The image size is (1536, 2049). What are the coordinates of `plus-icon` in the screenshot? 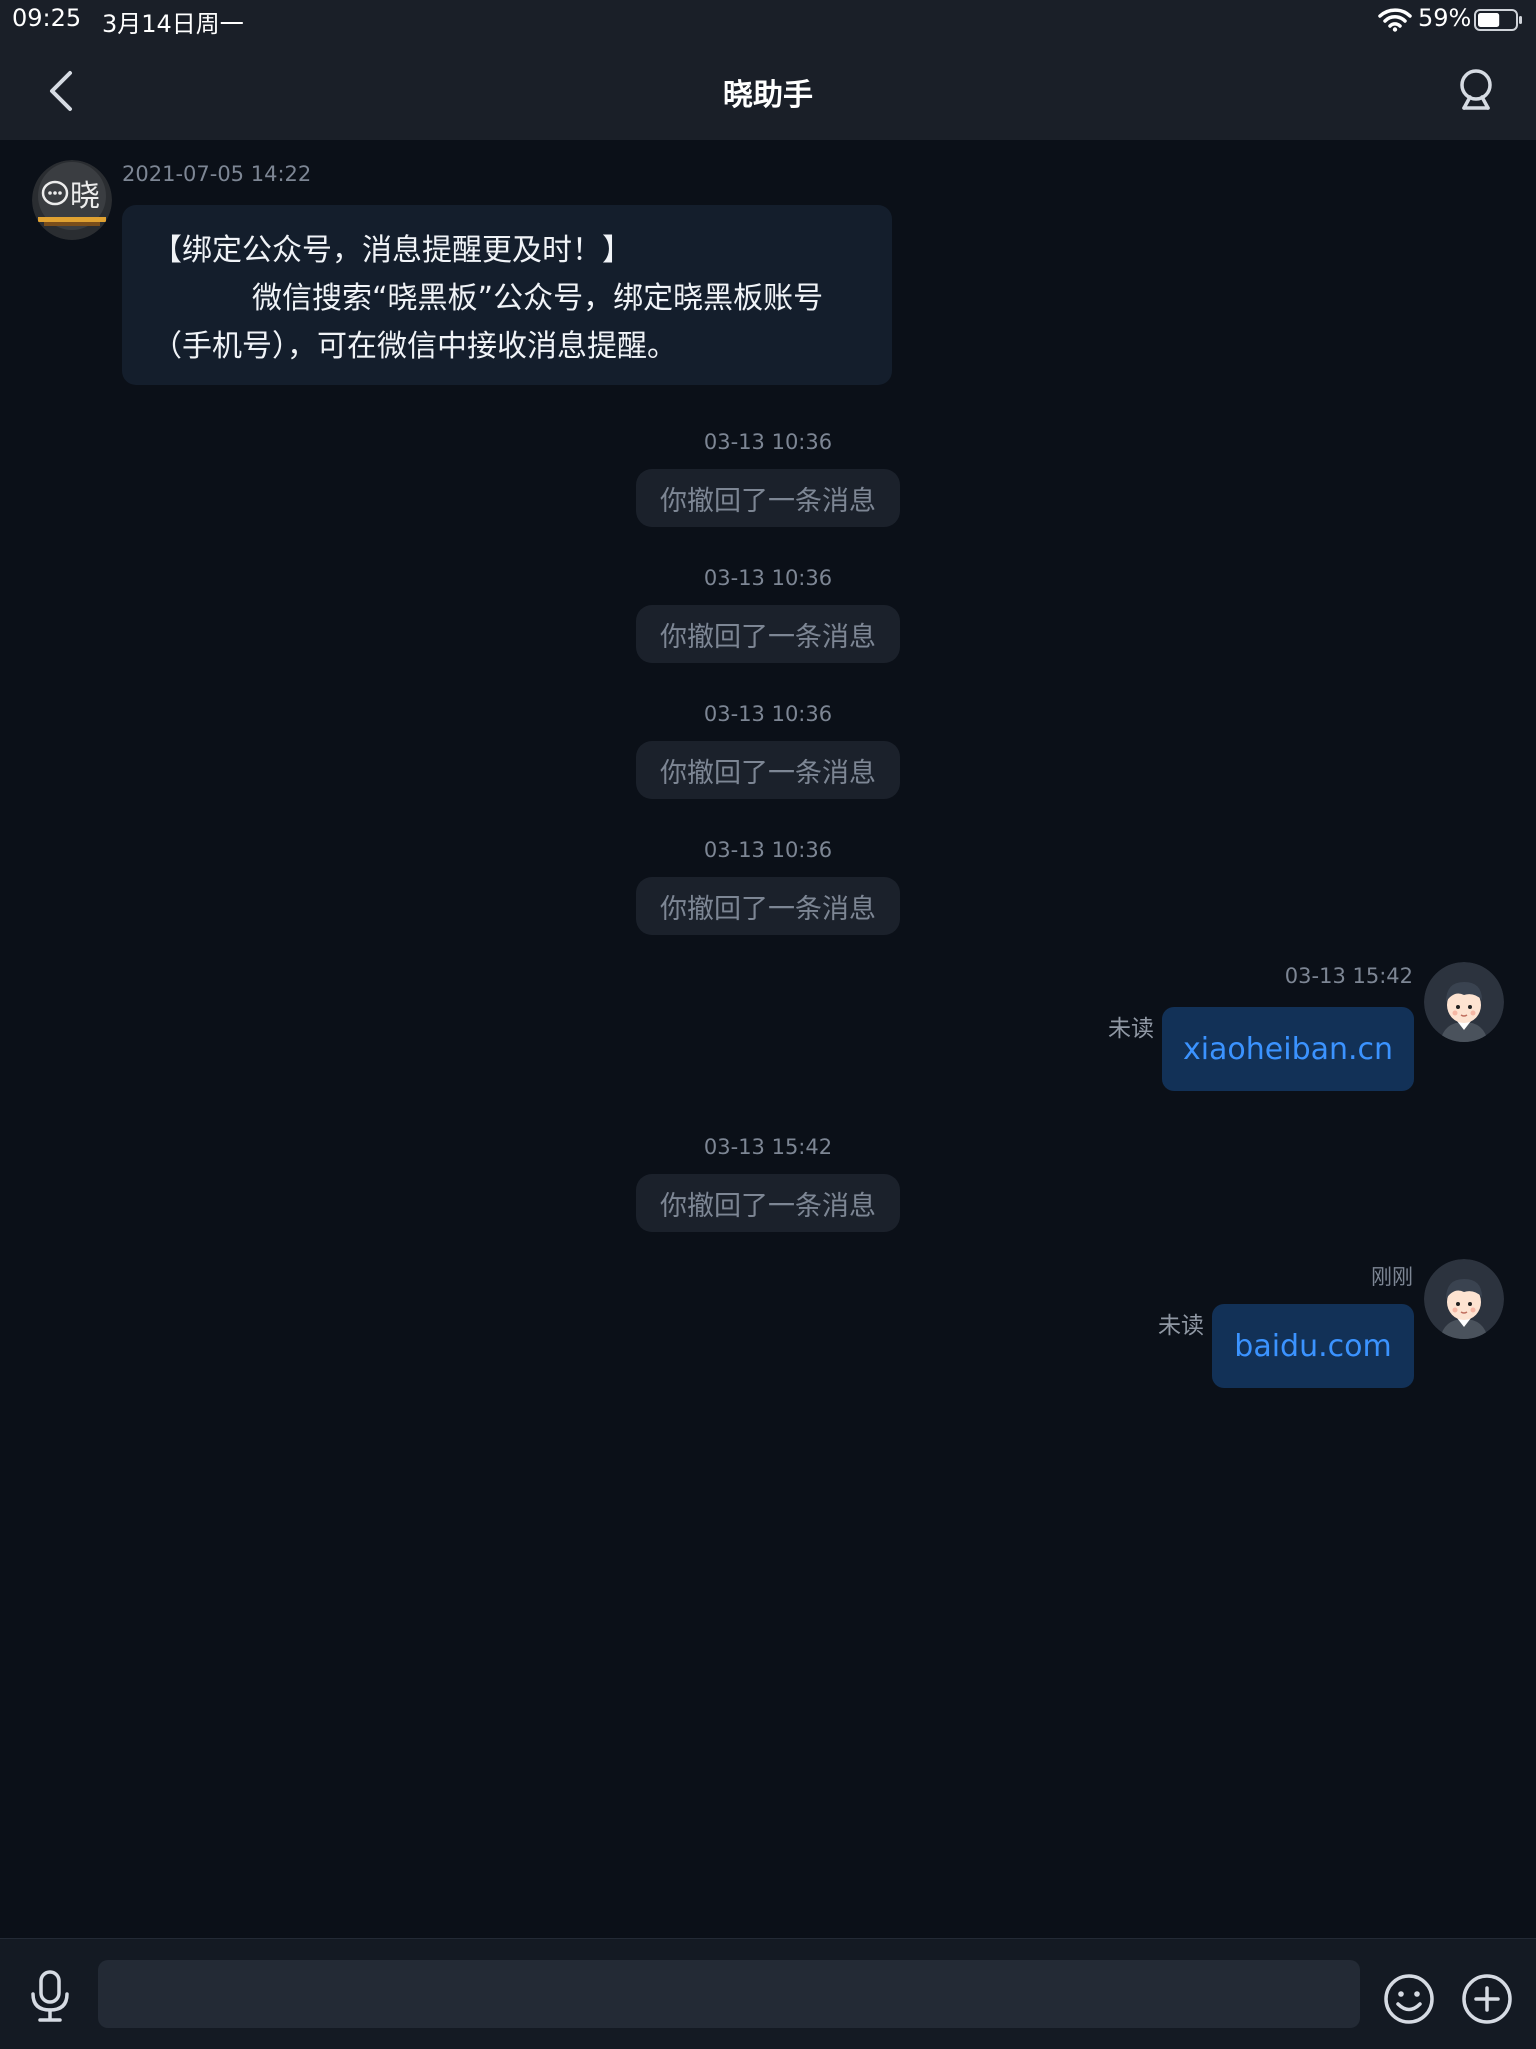 It's located at (1487, 1999).